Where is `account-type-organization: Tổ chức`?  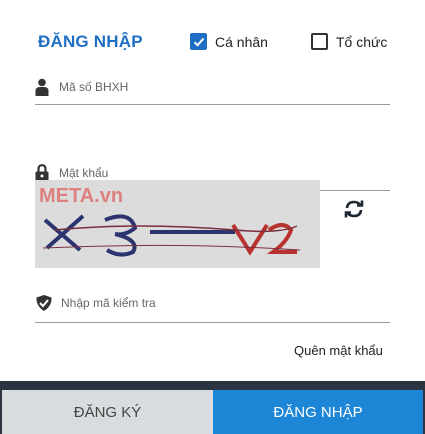
account-type-organization: Tổ chức is located at coordinates (349, 41).